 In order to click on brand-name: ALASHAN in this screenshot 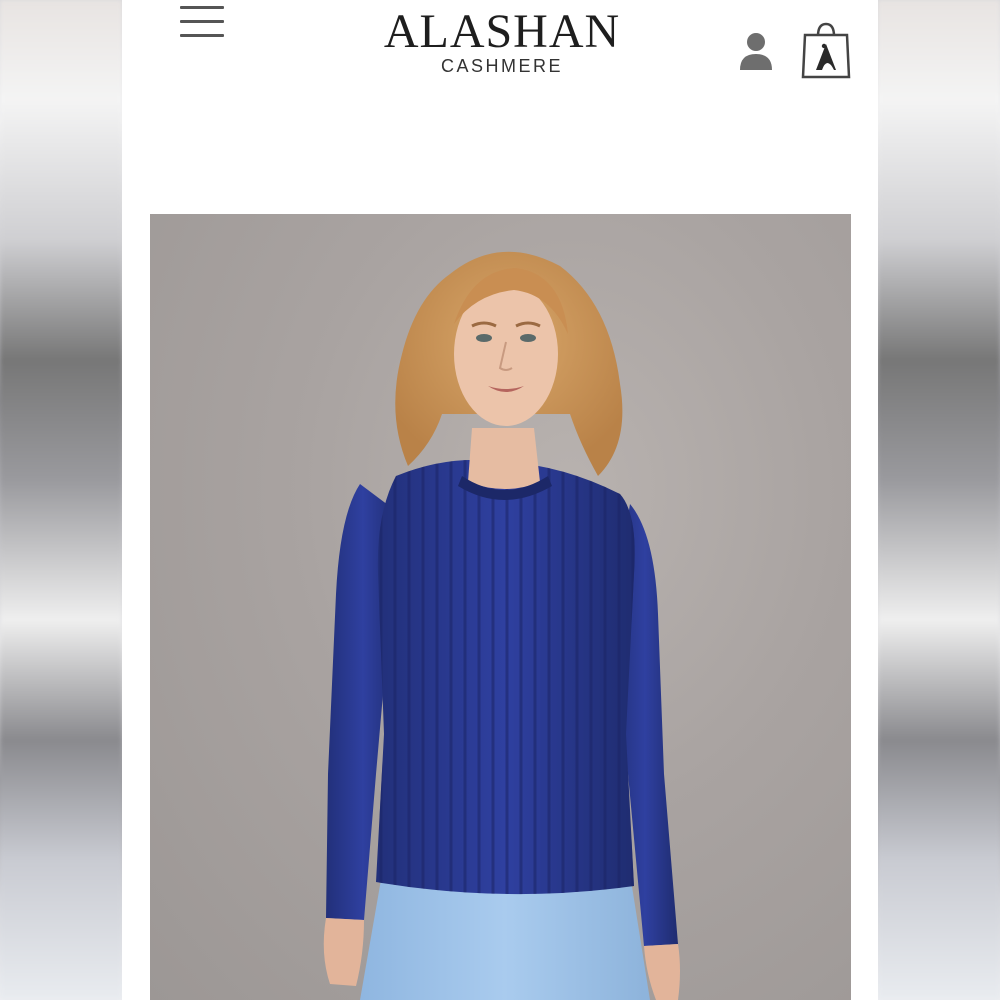, I will do `click(502, 31)`.